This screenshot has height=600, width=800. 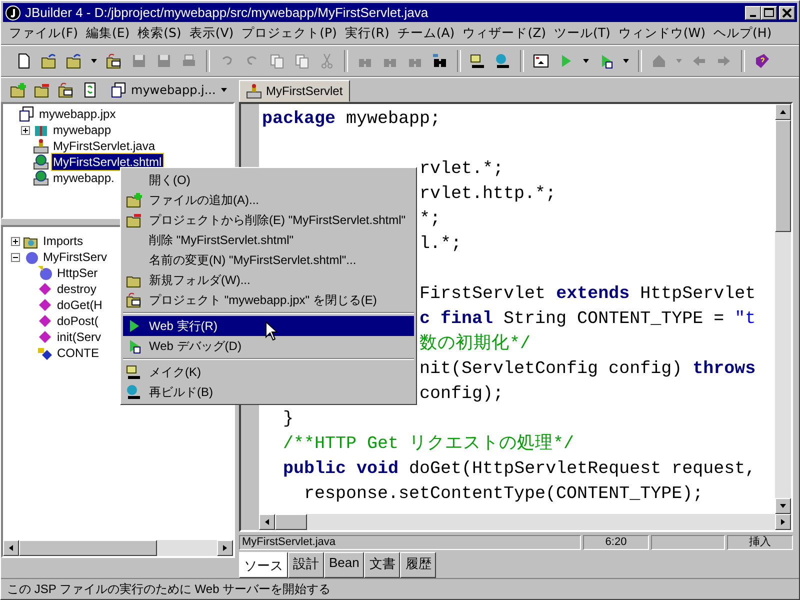 What do you see at coordinates (227, 12) in the screenshot?
I see `window-title: JBuilder 4 - D:/jbproject/mywebapp/src/mywebapp/MyFirstServlet.java` at bounding box center [227, 12].